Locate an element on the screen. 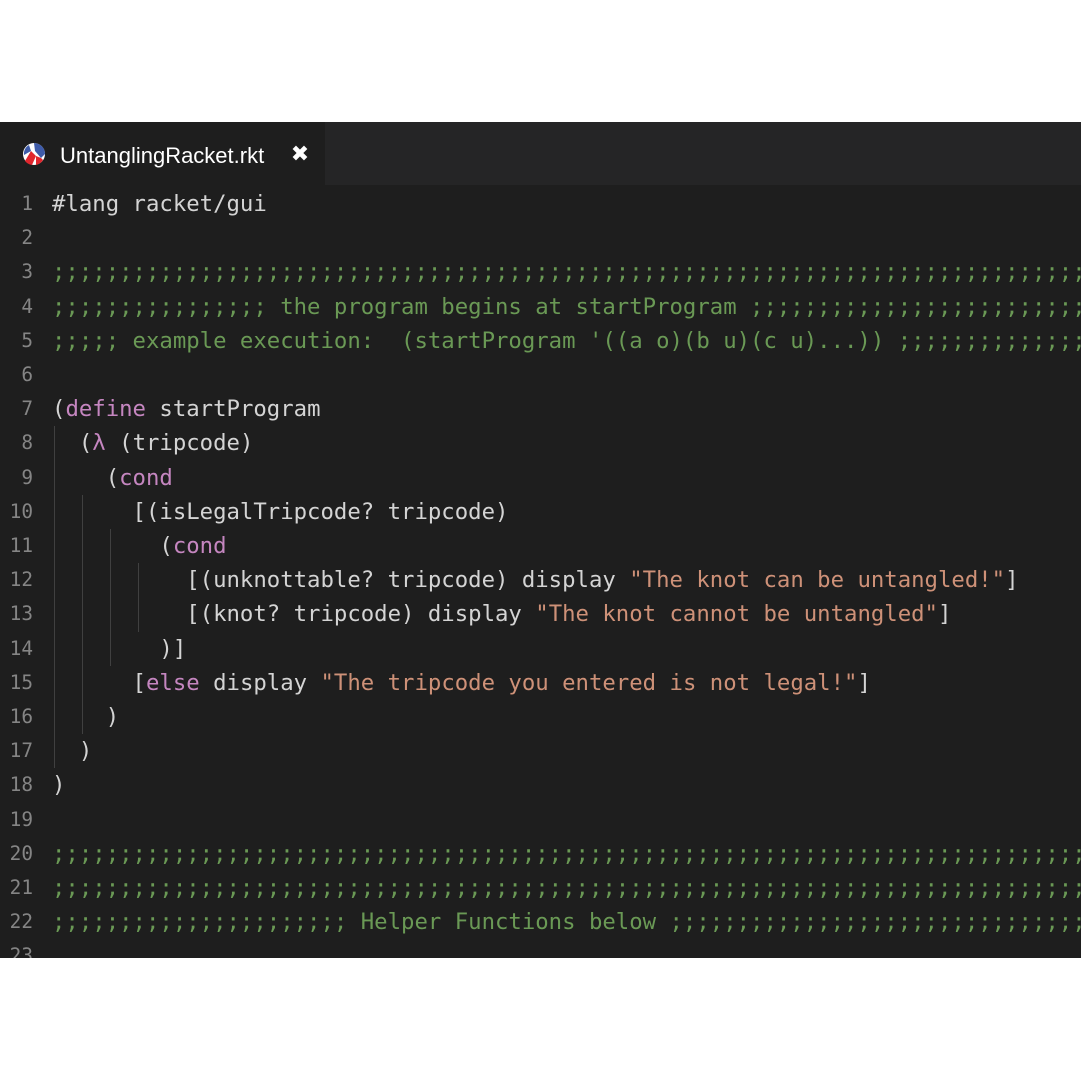 The height and width of the screenshot is (1081, 1081). line-number: 22 is located at coordinates (21, 922).